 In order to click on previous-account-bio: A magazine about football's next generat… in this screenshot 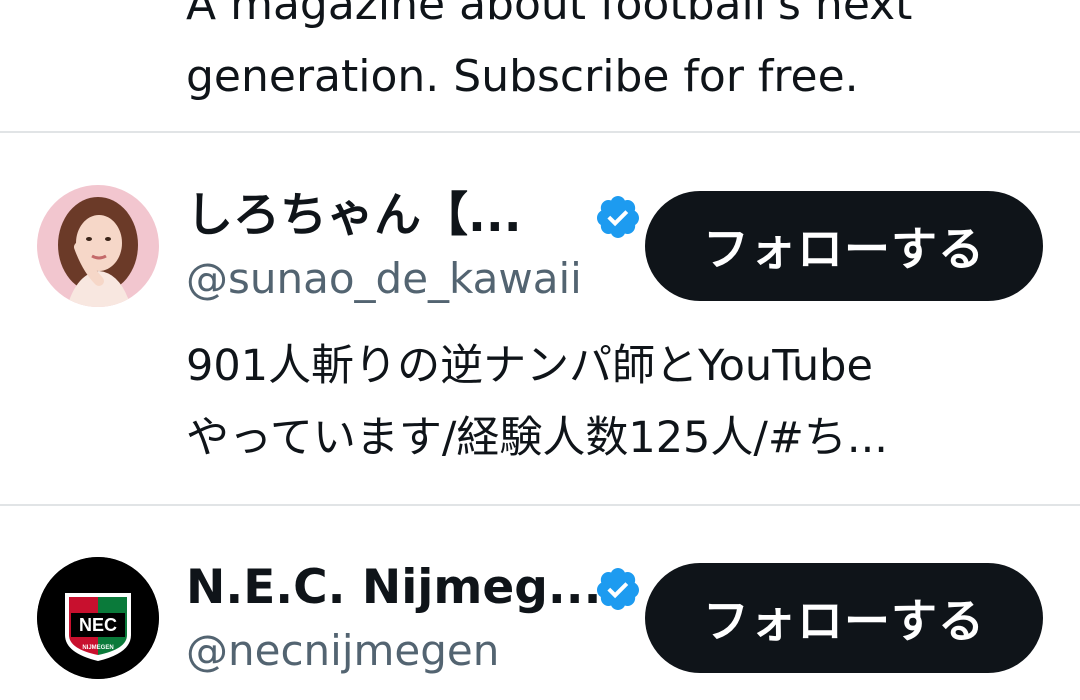, I will do `click(616, 56)`.